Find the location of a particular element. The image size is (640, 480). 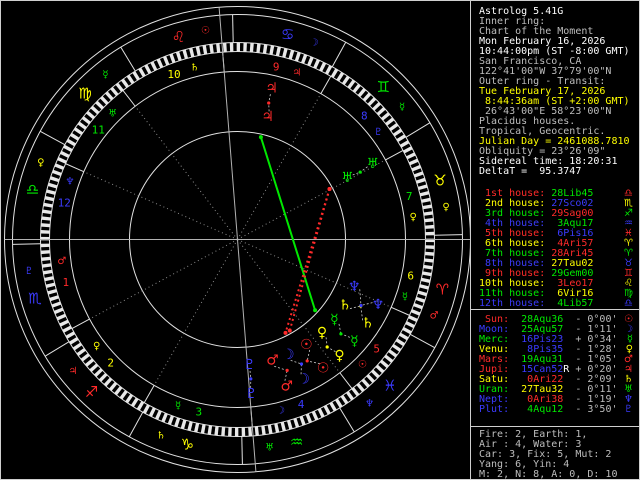

house-ruler-glyph-sun: ☉ is located at coordinates (362, 364).